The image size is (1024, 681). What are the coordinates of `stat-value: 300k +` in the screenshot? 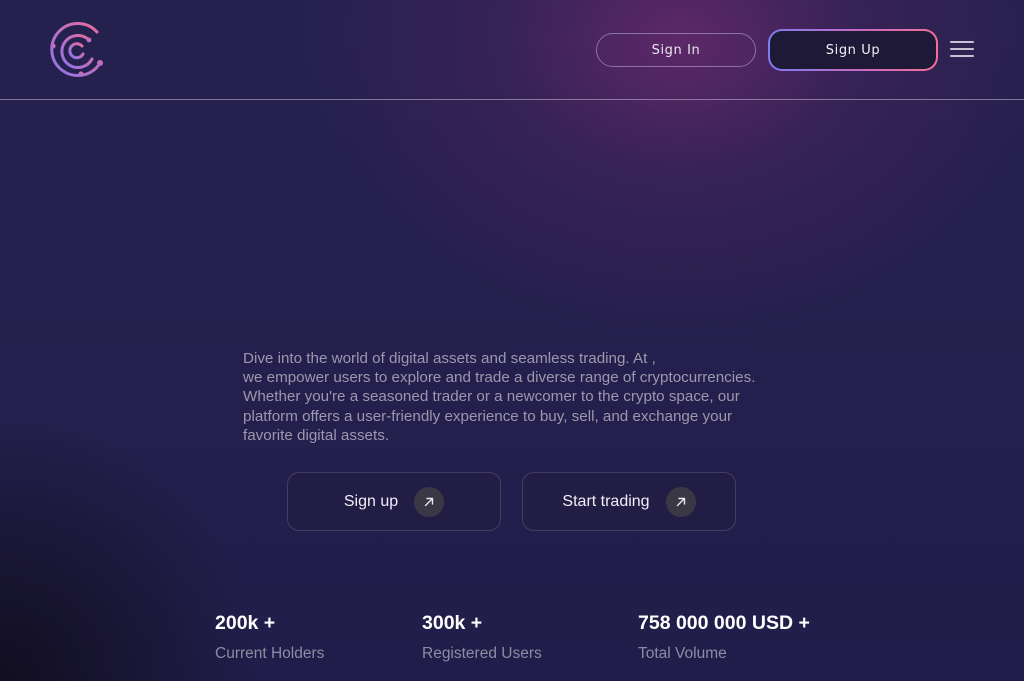 It's located at (452, 623).